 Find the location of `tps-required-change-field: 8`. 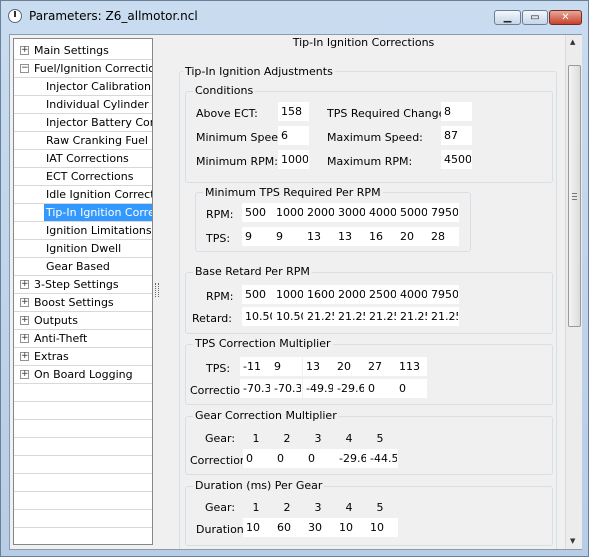

tps-required-change-field: 8 is located at coordinates (456, 111).